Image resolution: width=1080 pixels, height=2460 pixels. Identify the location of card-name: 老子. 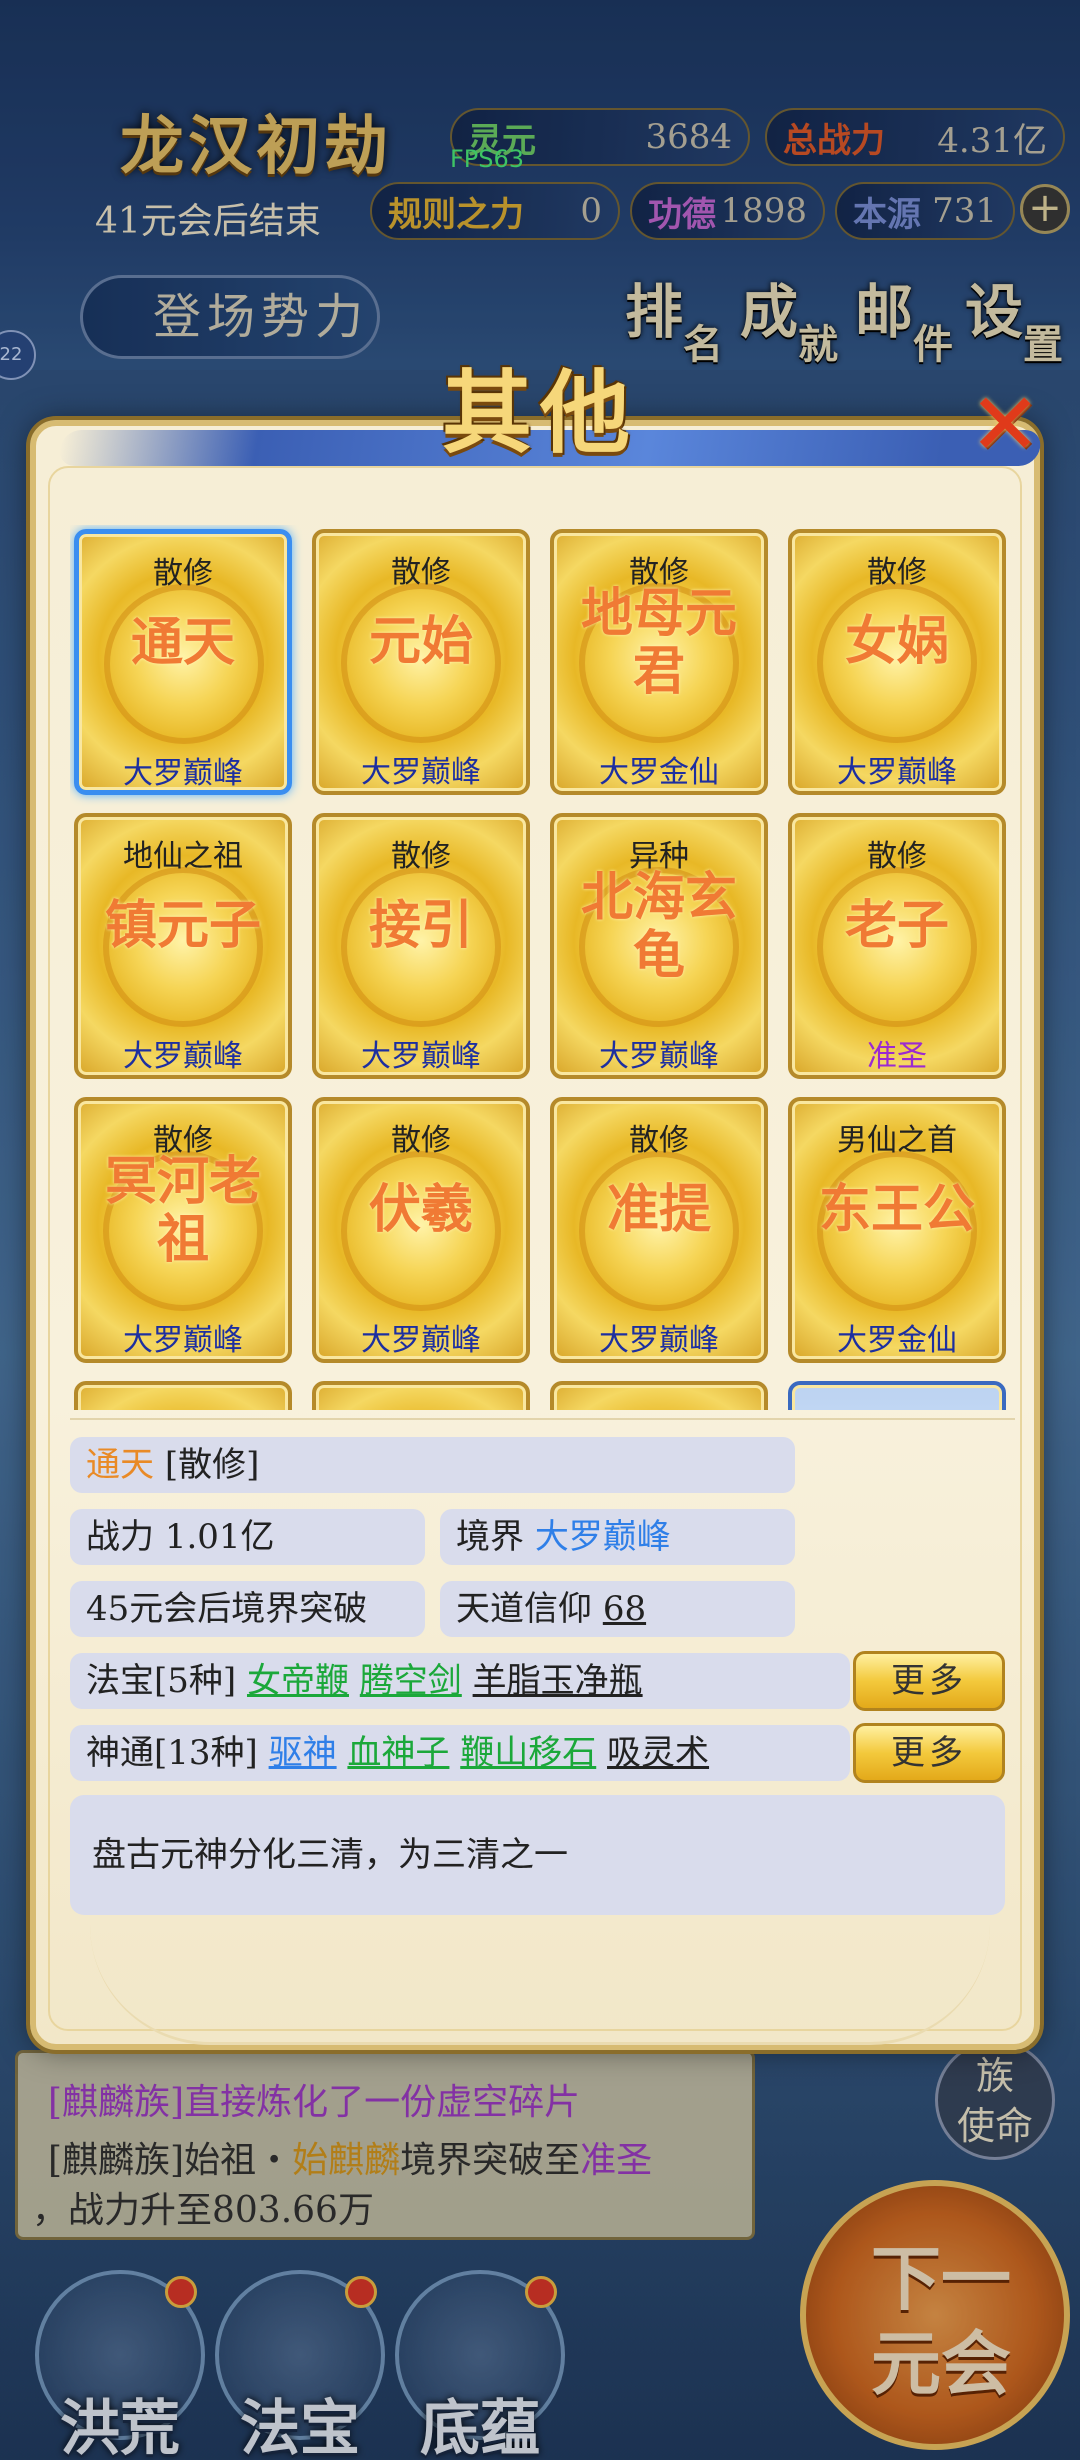
(896, 925).